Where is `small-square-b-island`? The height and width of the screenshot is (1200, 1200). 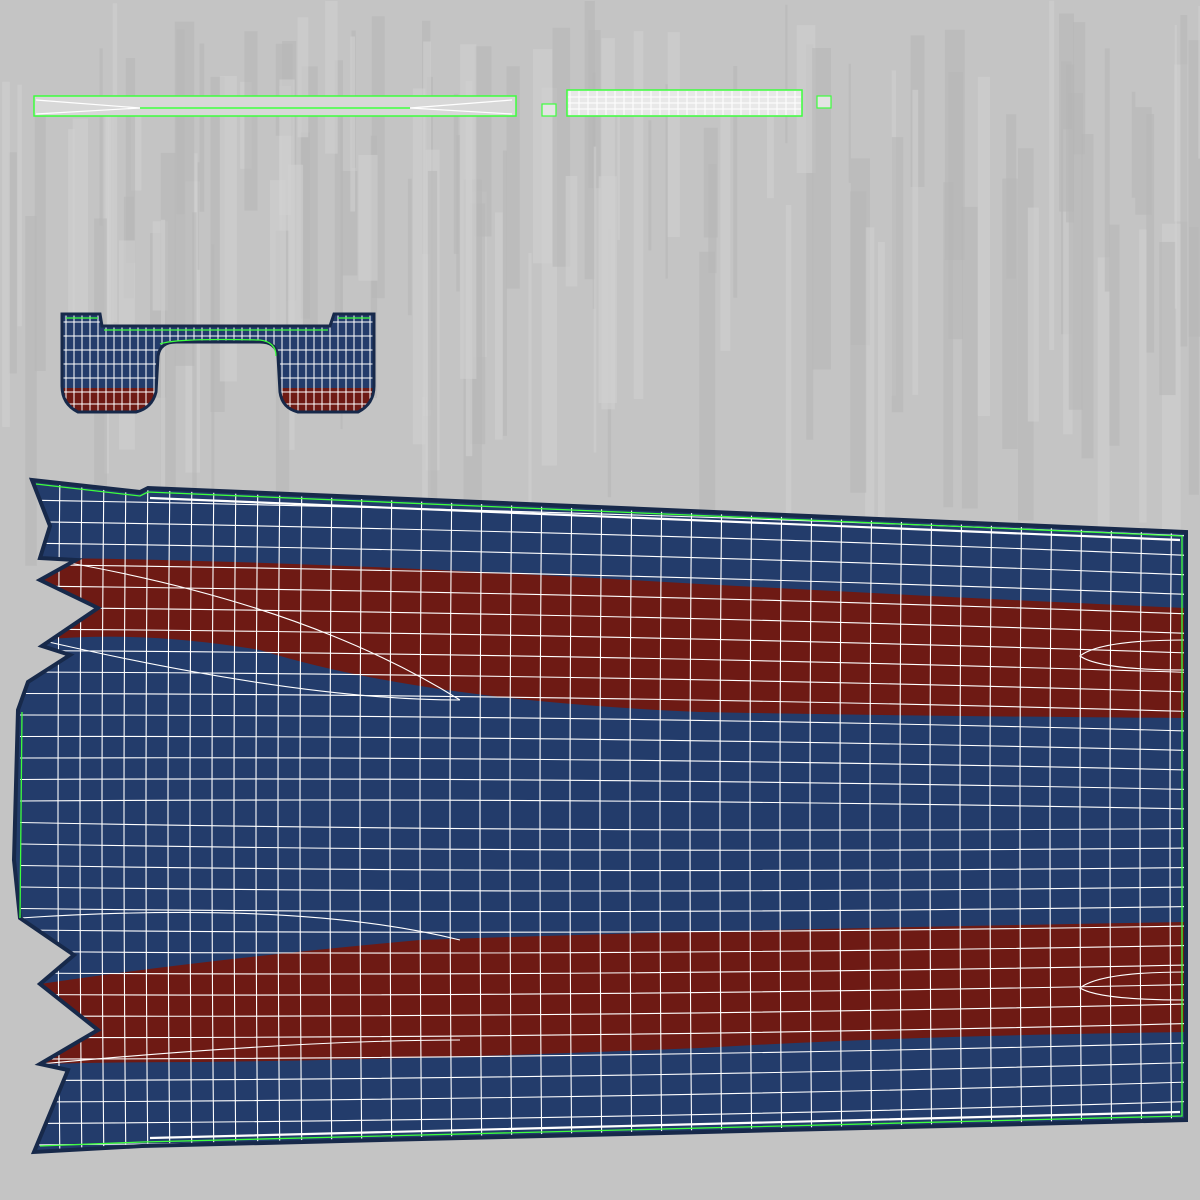 small-square-b-island is located at coordinates (824, 102).